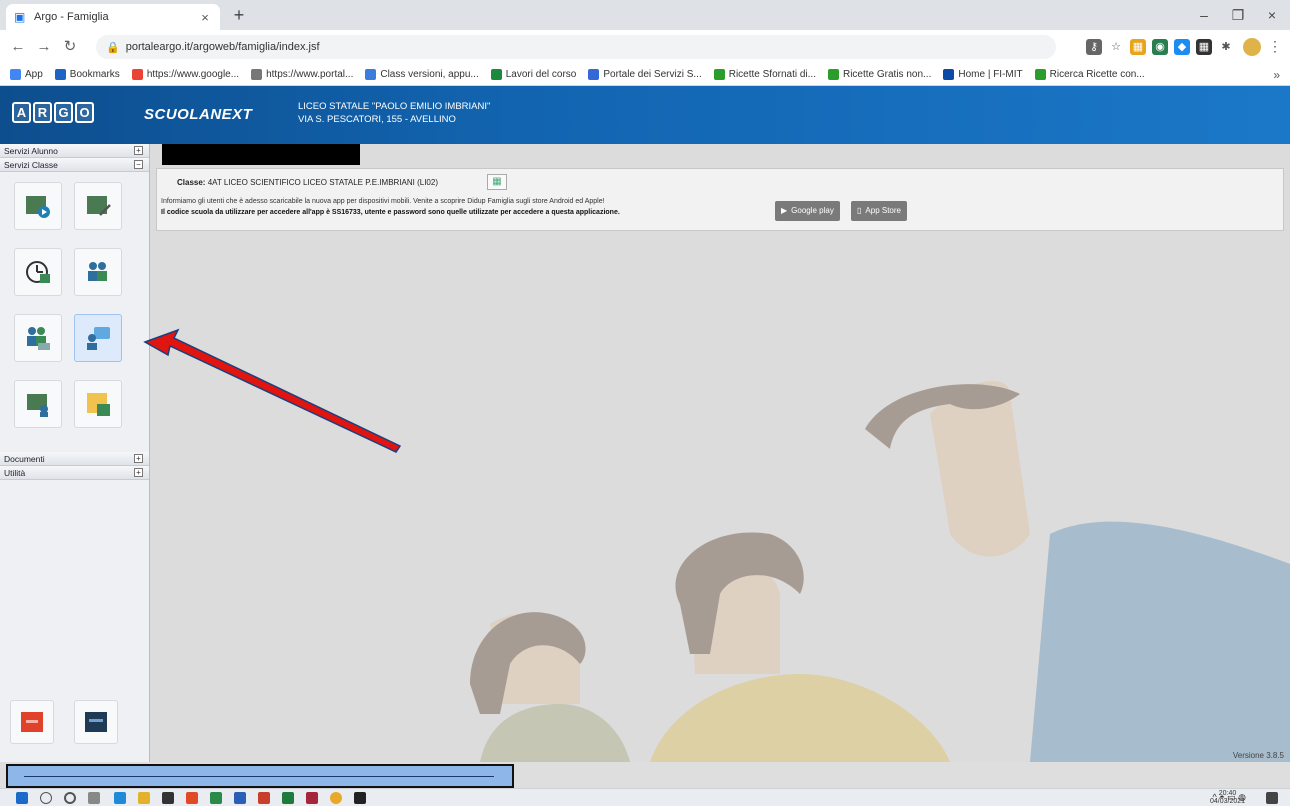 This screenshot has width=1290, height=806. I want to click on back-arrow-icon: ←, so click(18, 47).